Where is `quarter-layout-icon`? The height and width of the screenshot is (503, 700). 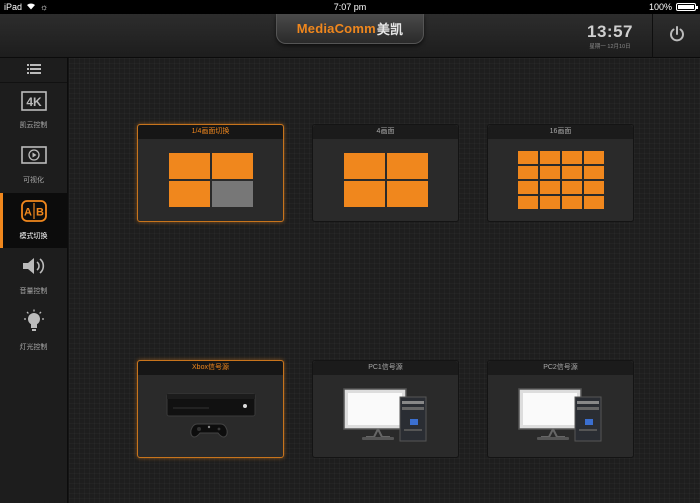
quarter-layout-icon is located at coordinates (210, 180).